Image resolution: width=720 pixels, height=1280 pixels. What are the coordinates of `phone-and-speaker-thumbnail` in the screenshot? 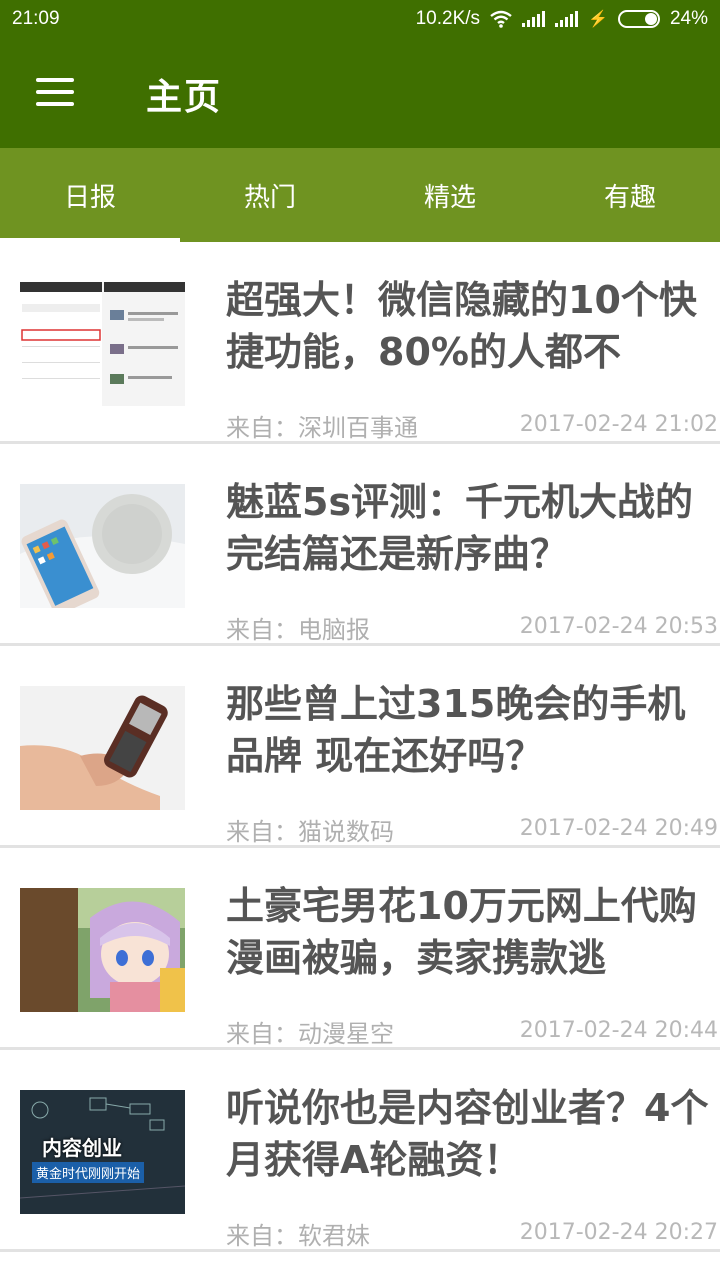 It's located at (102, 546).